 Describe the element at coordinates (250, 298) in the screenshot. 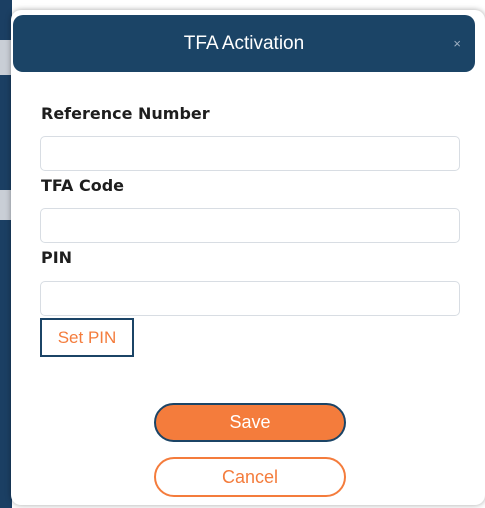

I see `pin-input` at that location.